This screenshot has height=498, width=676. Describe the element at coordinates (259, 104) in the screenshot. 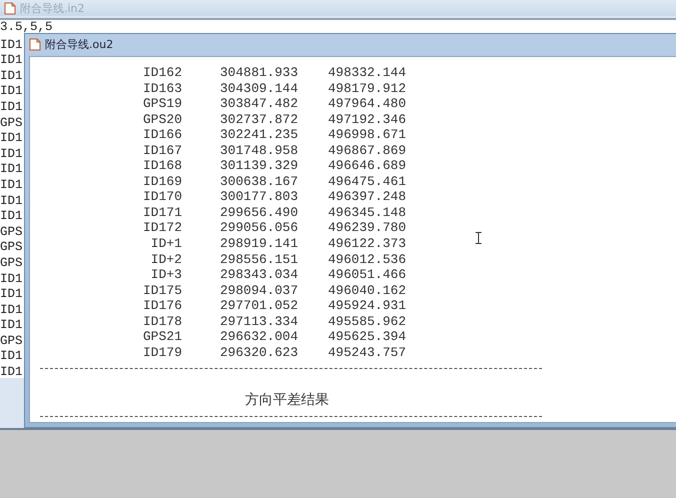

I see `x-coordinate: 303847.482` at that location.